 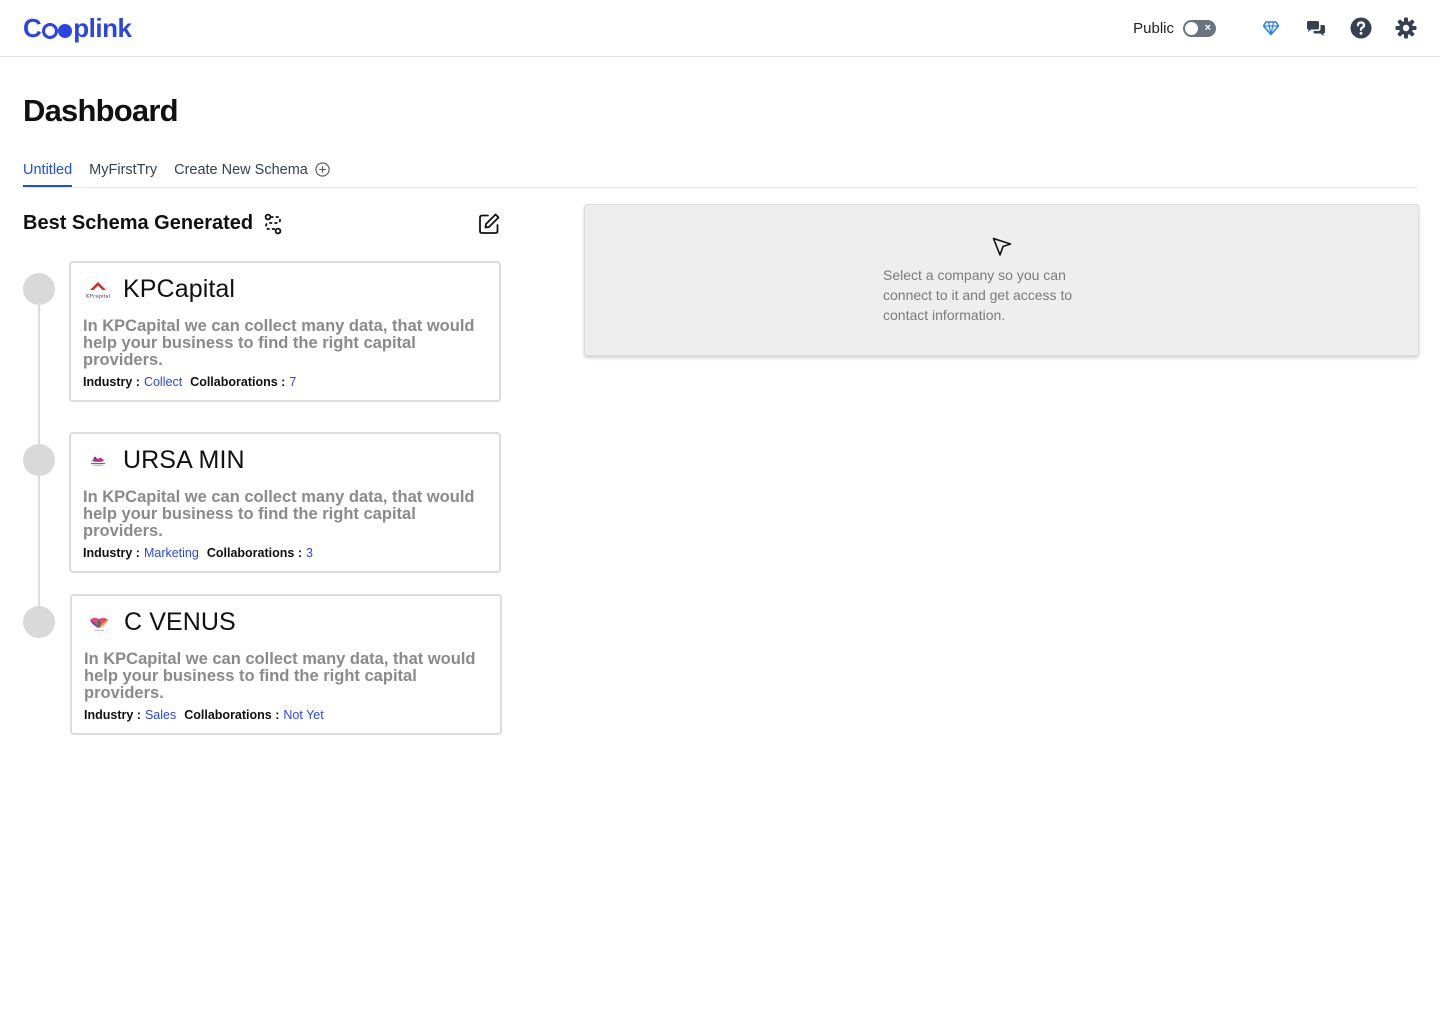 What do you see at coordinates (101, 110) in the screenshot?
I see `page-title: Dashboard` at bounding box center [101, 110].